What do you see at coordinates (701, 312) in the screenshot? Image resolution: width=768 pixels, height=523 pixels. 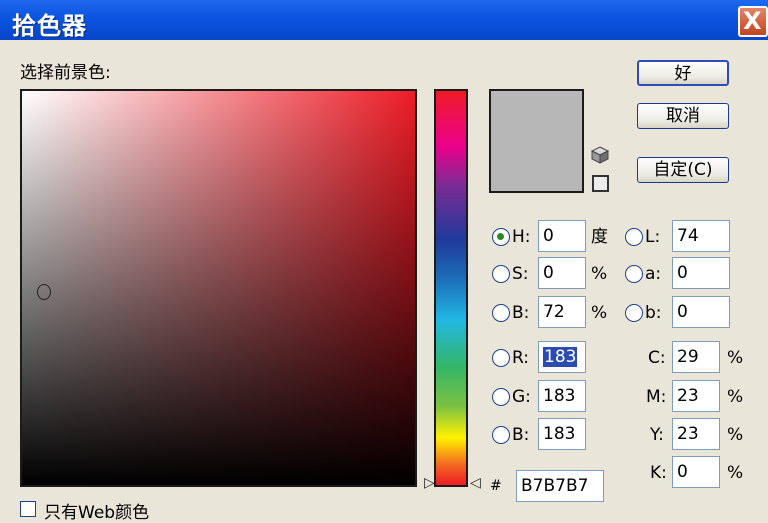 I see `input-lab-b: 0` at bounding box center [701, 312].